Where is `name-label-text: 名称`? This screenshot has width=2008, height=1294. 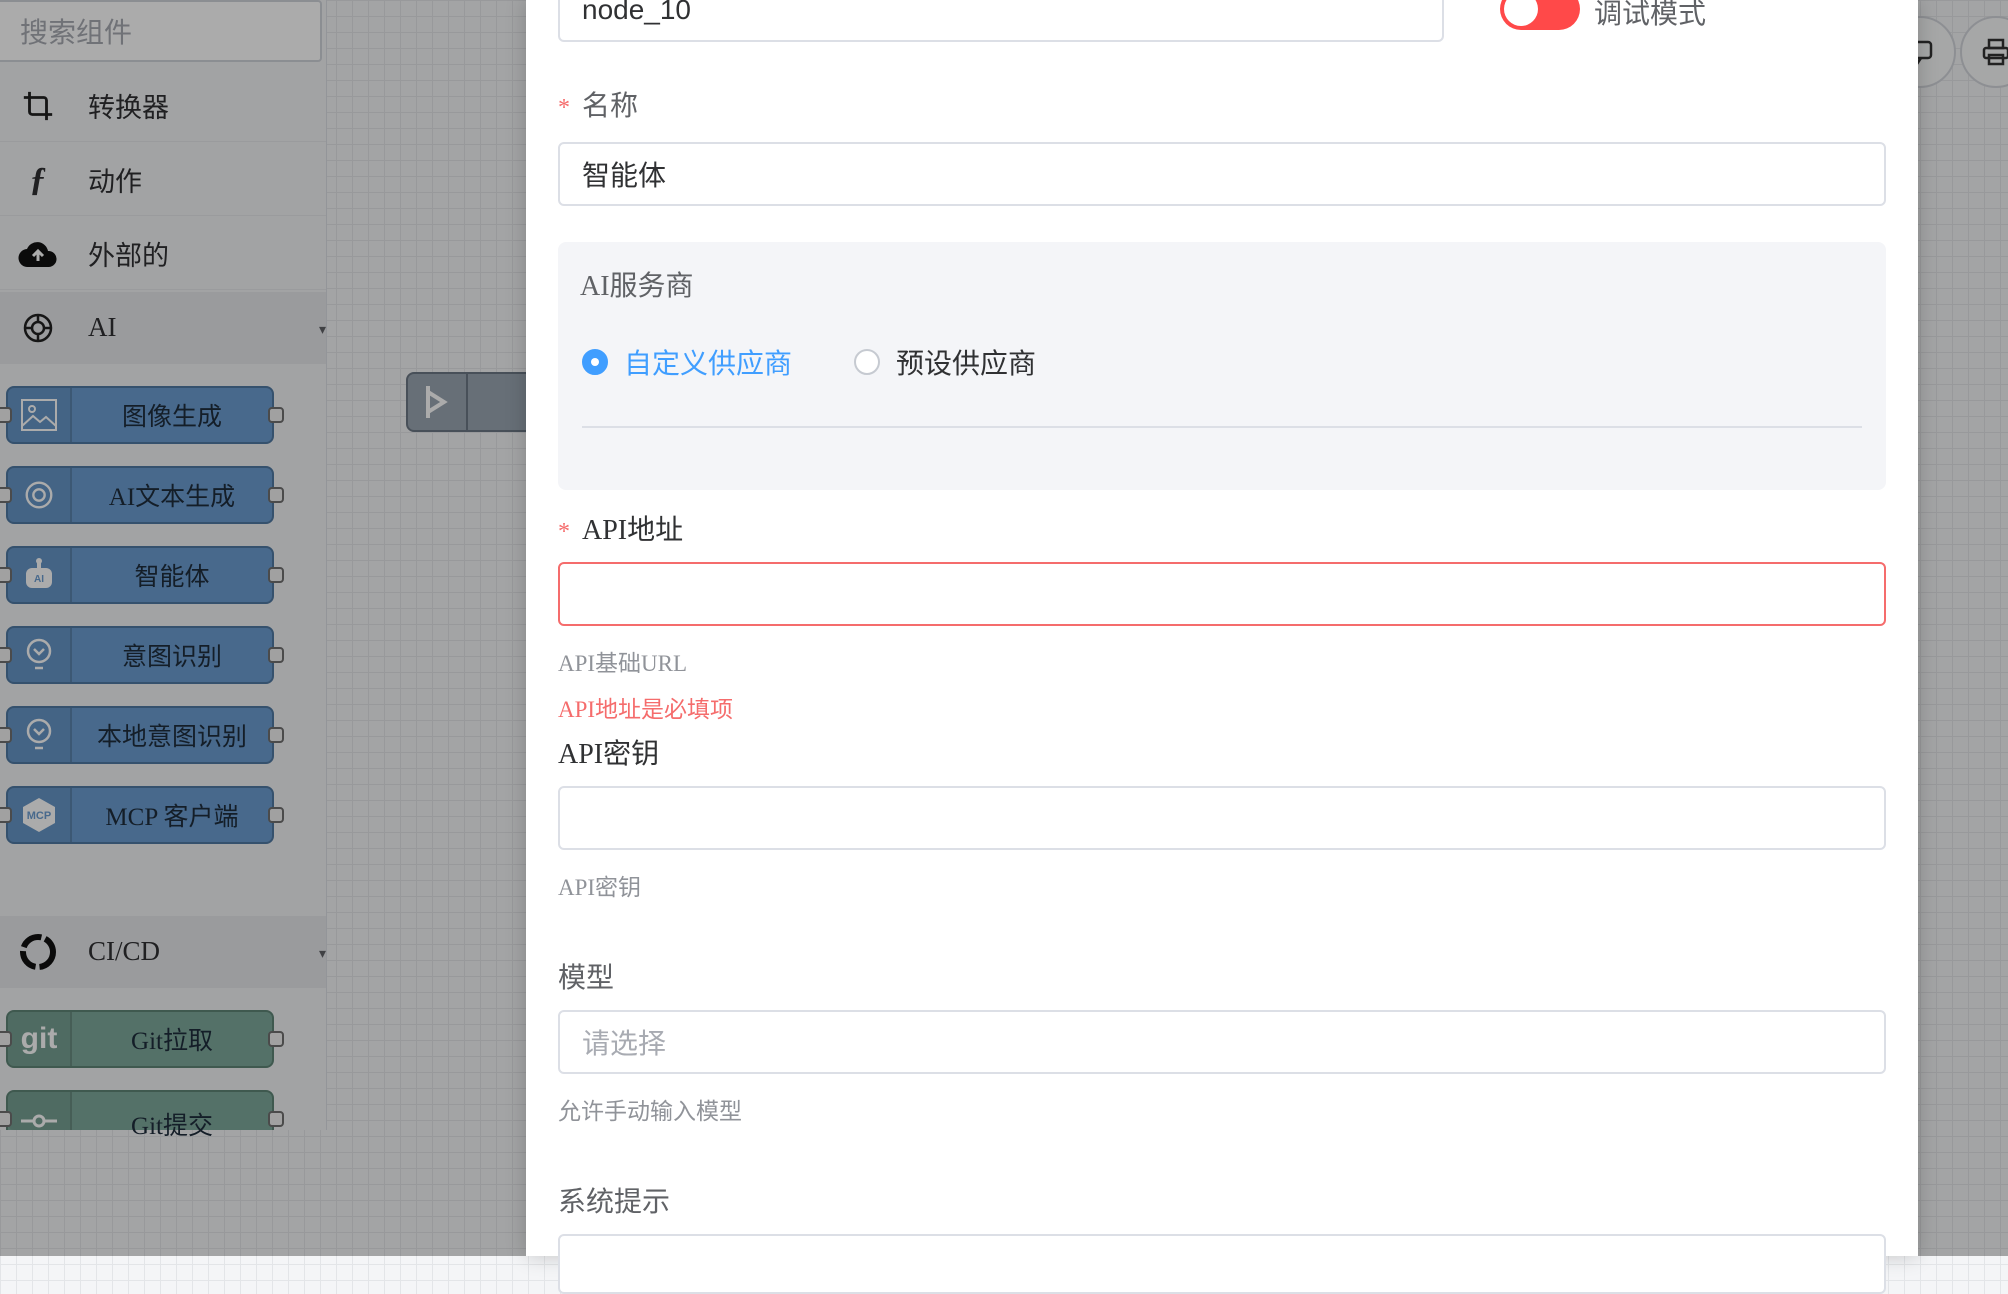 name-label-text: 名称 is located at coordinates (610, 106).